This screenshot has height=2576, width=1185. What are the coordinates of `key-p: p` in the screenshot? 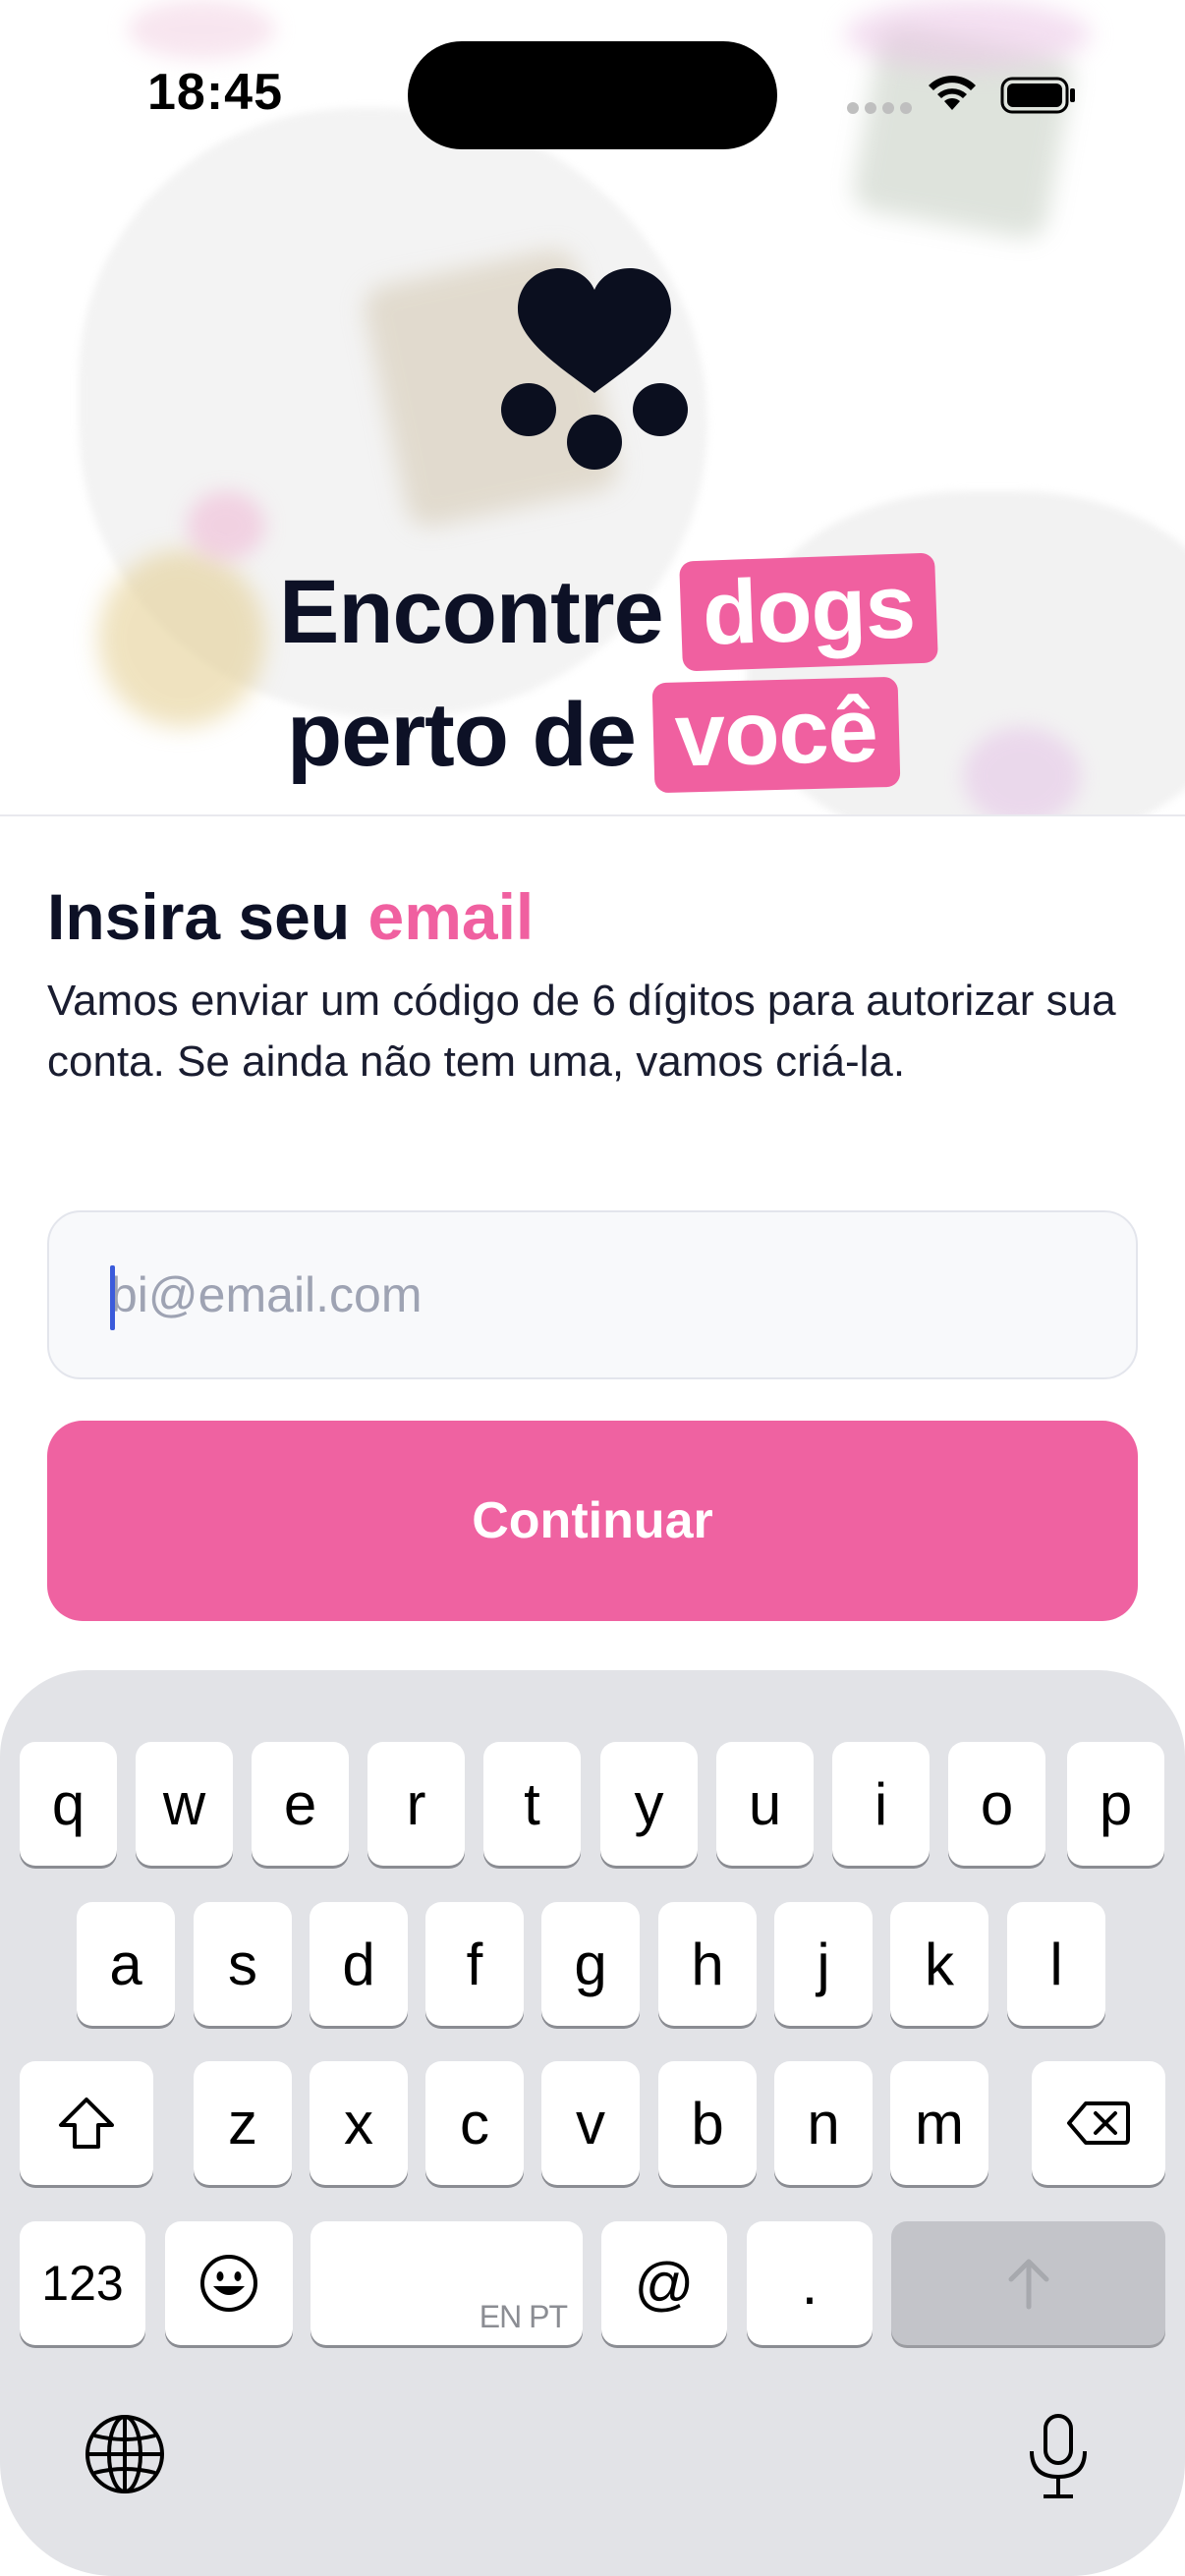 It's located at (1115, 1804).